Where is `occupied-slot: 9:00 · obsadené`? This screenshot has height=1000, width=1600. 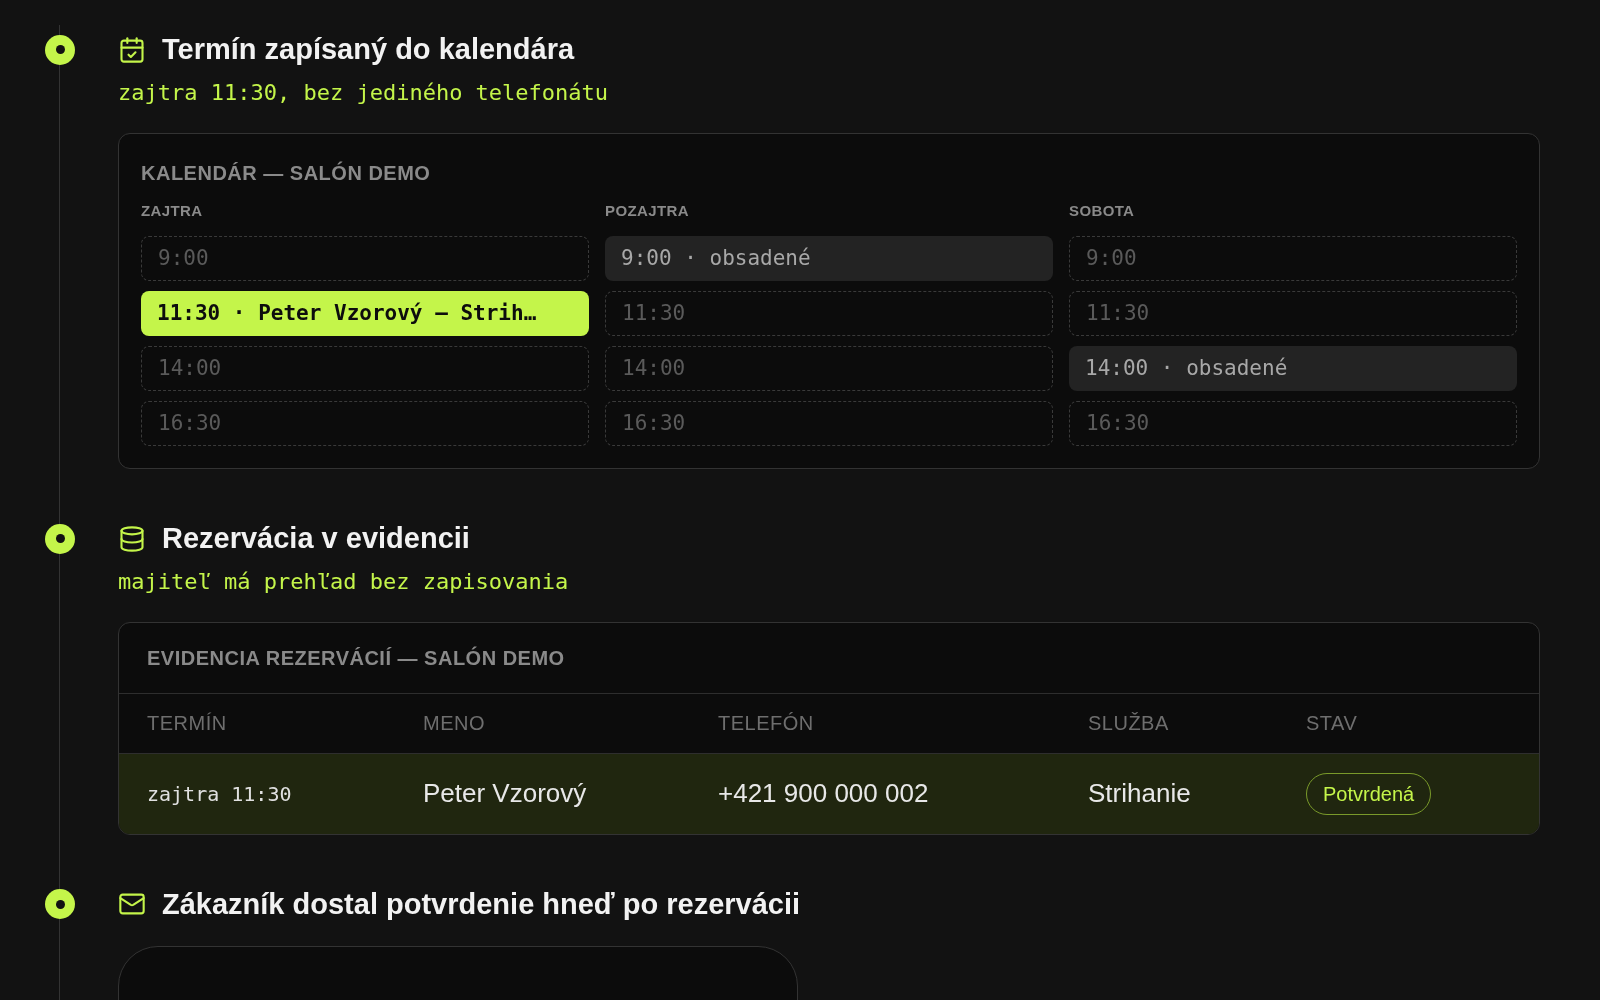 occupied-slot: 9:00 · obsadené is located at coordinates (829, 258).